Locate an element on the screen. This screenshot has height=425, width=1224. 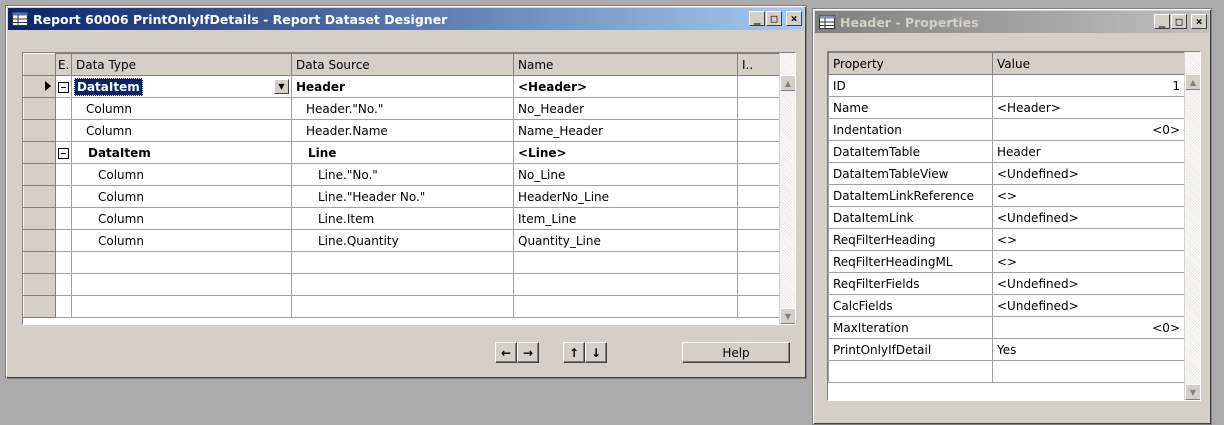
data-type-cell: DataItem is located at coordinates (181, 152).